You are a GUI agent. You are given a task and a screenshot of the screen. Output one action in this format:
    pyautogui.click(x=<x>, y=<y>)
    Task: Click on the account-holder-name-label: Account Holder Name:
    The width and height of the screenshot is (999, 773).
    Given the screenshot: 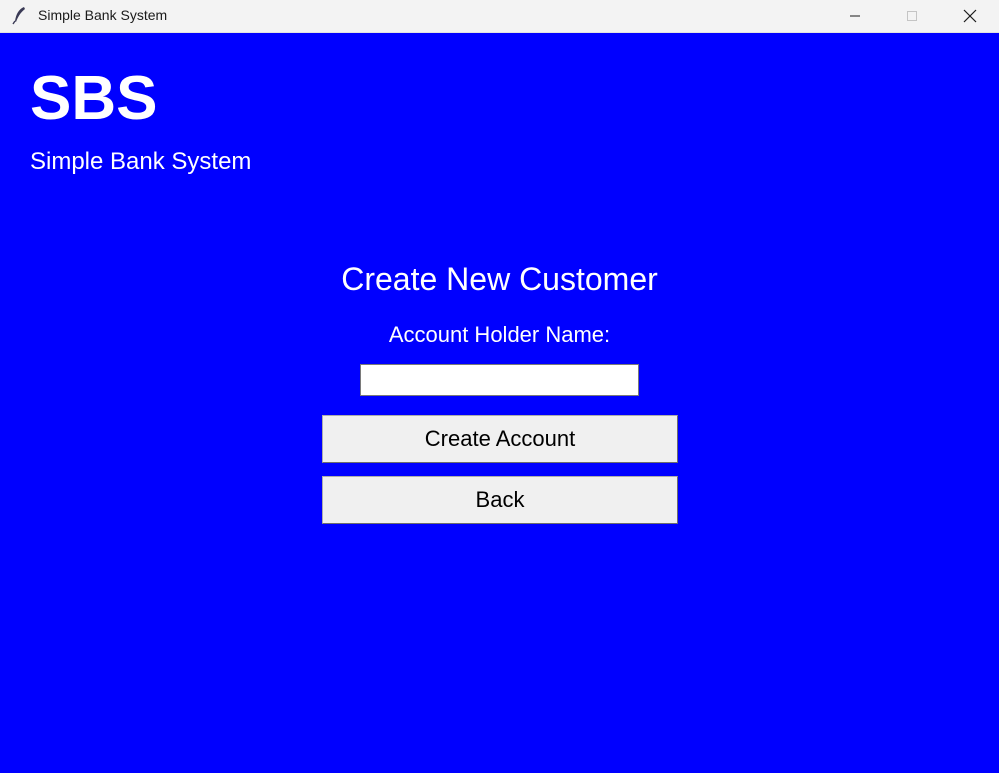 What is the action you would take?
    pyautogui.click(x=499, y=334)
    